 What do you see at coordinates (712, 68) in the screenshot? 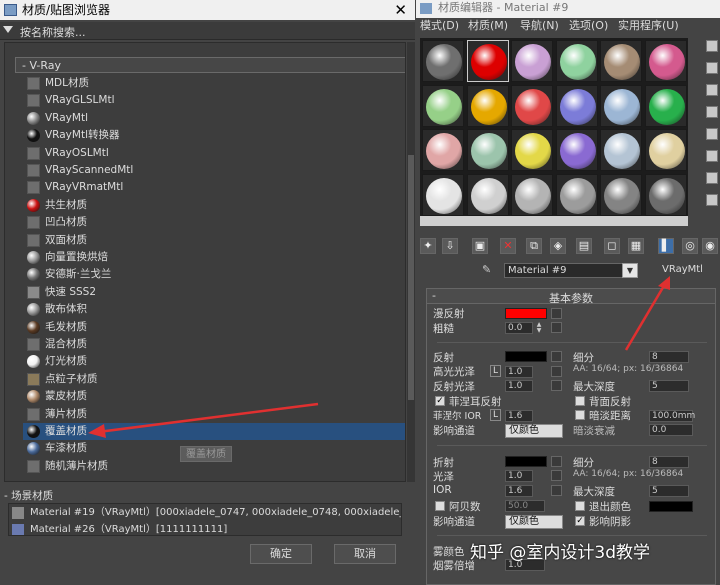
I see `backlight-icon` at bounding box center [712, 68].